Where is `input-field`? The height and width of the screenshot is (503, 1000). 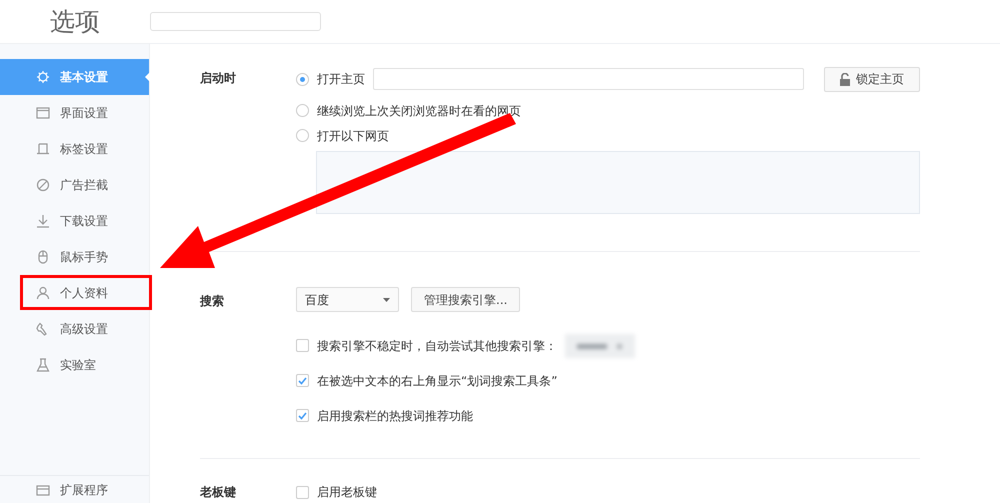
input-field is located at coordinates (588, 79).